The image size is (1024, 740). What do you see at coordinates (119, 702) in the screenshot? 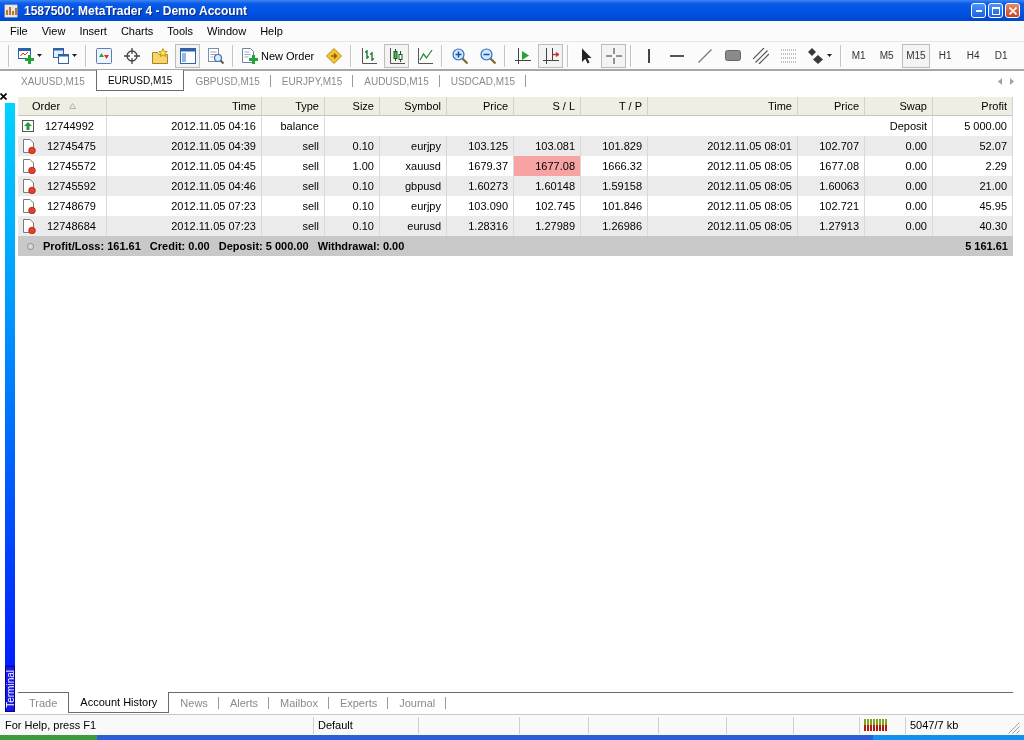
I see `tab: Account History` at bounding box center [119, 702].